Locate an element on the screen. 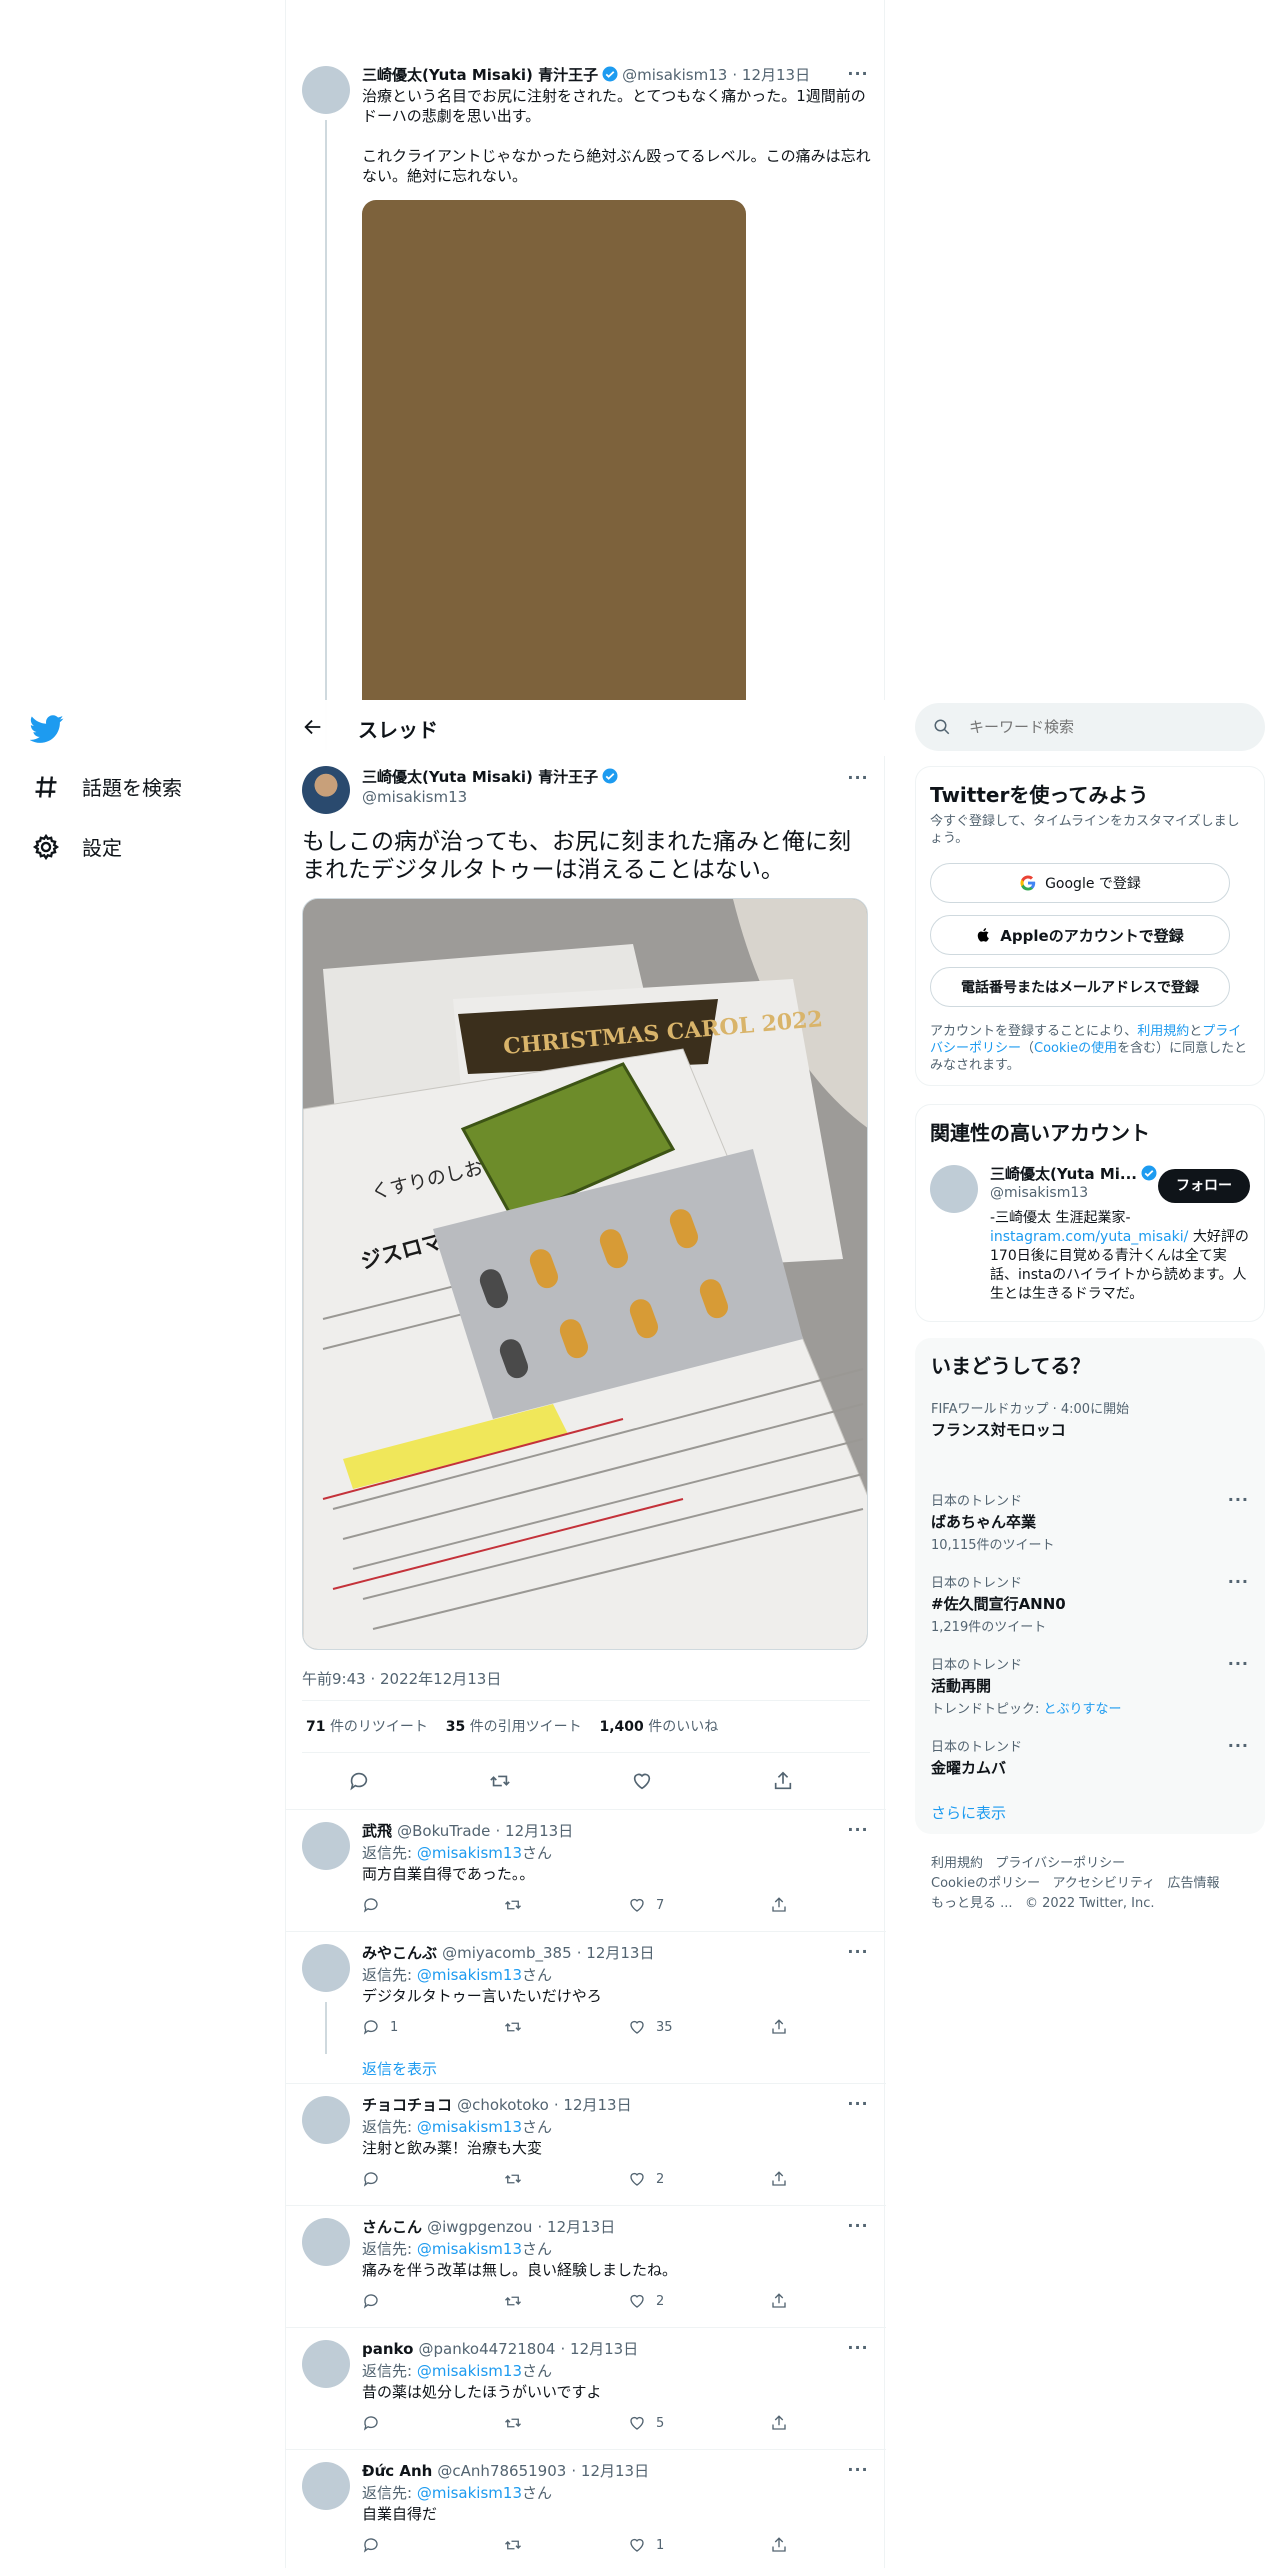 Image resolution: width=1284 pixels, height=2568 pixels. nav-explore: 話題を検索 is located at coordinates (107, 786).